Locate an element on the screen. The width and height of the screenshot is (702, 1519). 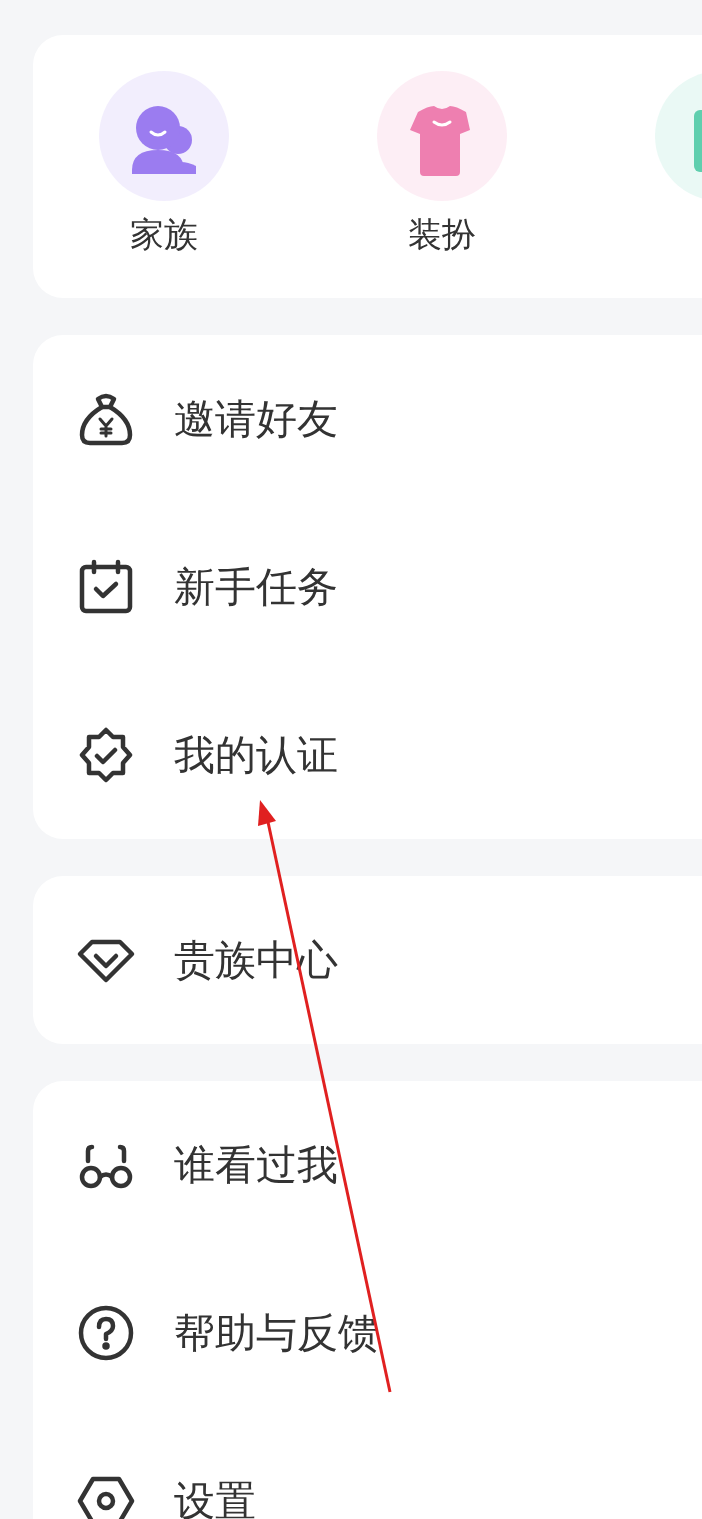
menu-item: 设置 is located at coordinates (215, 1496).